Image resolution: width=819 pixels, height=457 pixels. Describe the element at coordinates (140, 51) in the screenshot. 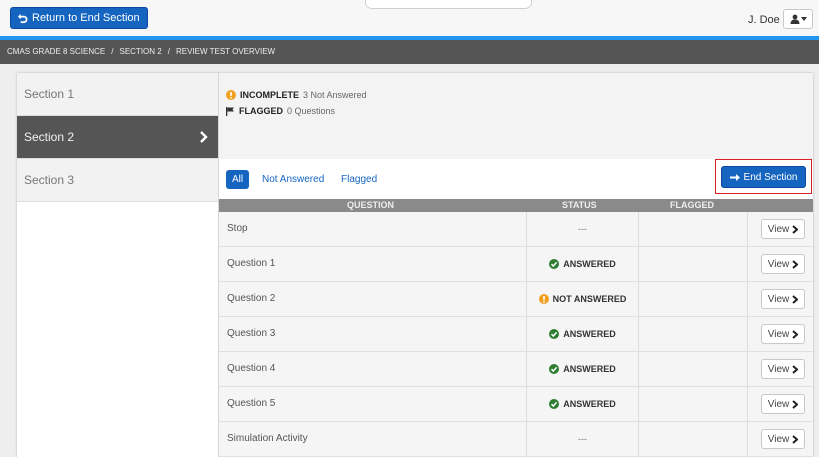

I see `breadcrumb-item-section: SECTION 2` at that location.